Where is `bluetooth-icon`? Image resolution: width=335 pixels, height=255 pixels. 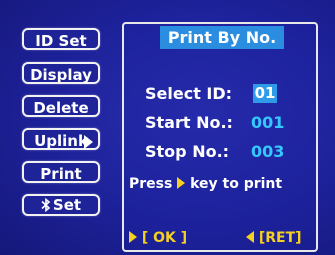 bluetooth-icon is located at coordinates (46, 205).